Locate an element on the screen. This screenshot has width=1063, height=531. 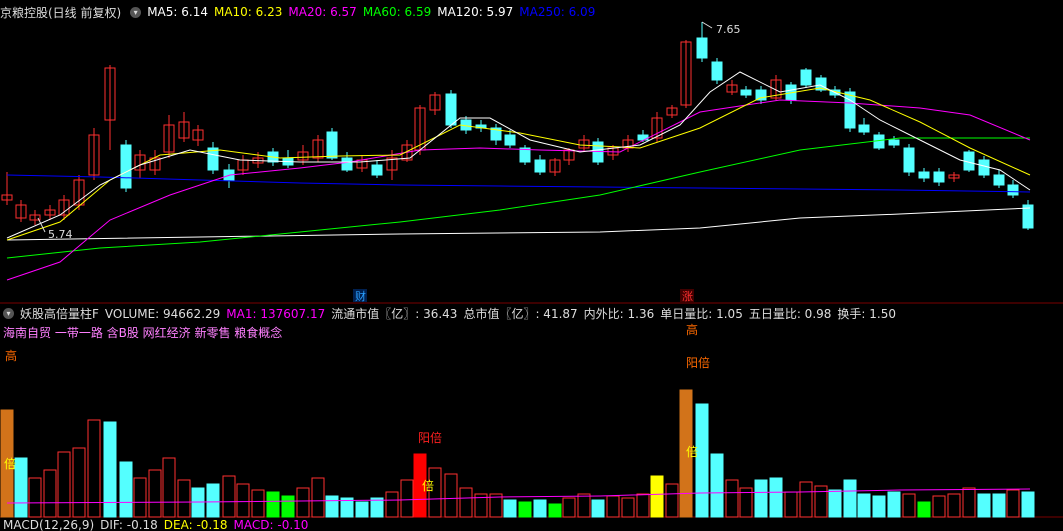
concept-list: 海南自贸 一带一路 含B股 网红经济 新零售 粮食概念 is located at coordinates (143, 332).